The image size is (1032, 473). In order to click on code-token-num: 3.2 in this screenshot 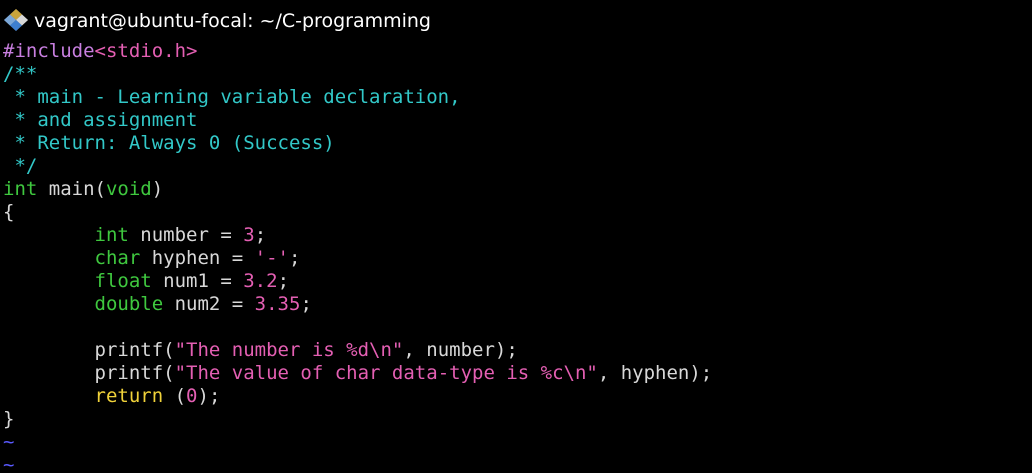, I will do `click(260, 281)`.